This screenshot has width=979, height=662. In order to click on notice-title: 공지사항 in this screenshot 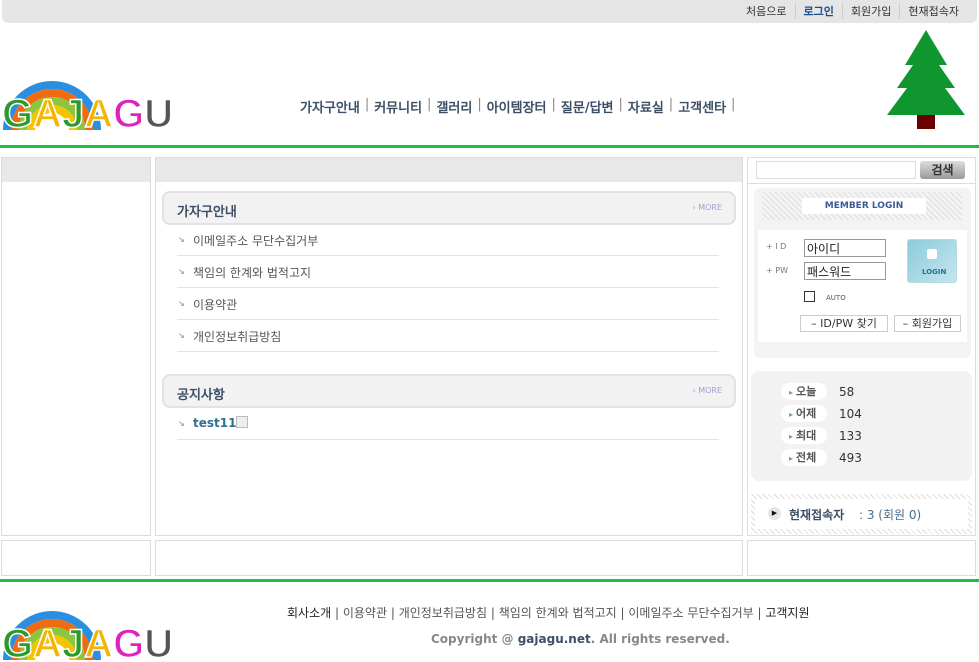, I will do `click(201, 395)`.